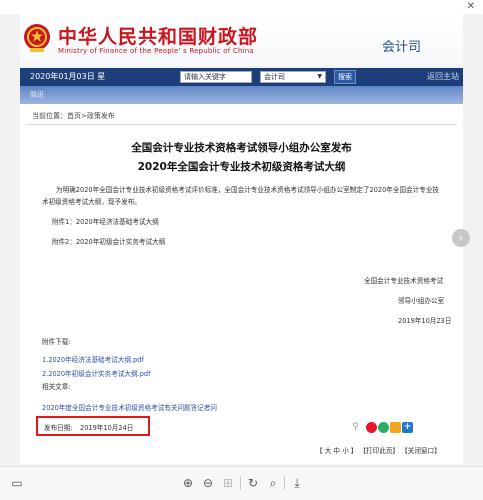 This screenshot has width=483, height=500. What do you see at coordinates (49, 116) in the screenshot?
I see `breadcrumb-prefix: 当前位置：` at bounding box center [49, 116].